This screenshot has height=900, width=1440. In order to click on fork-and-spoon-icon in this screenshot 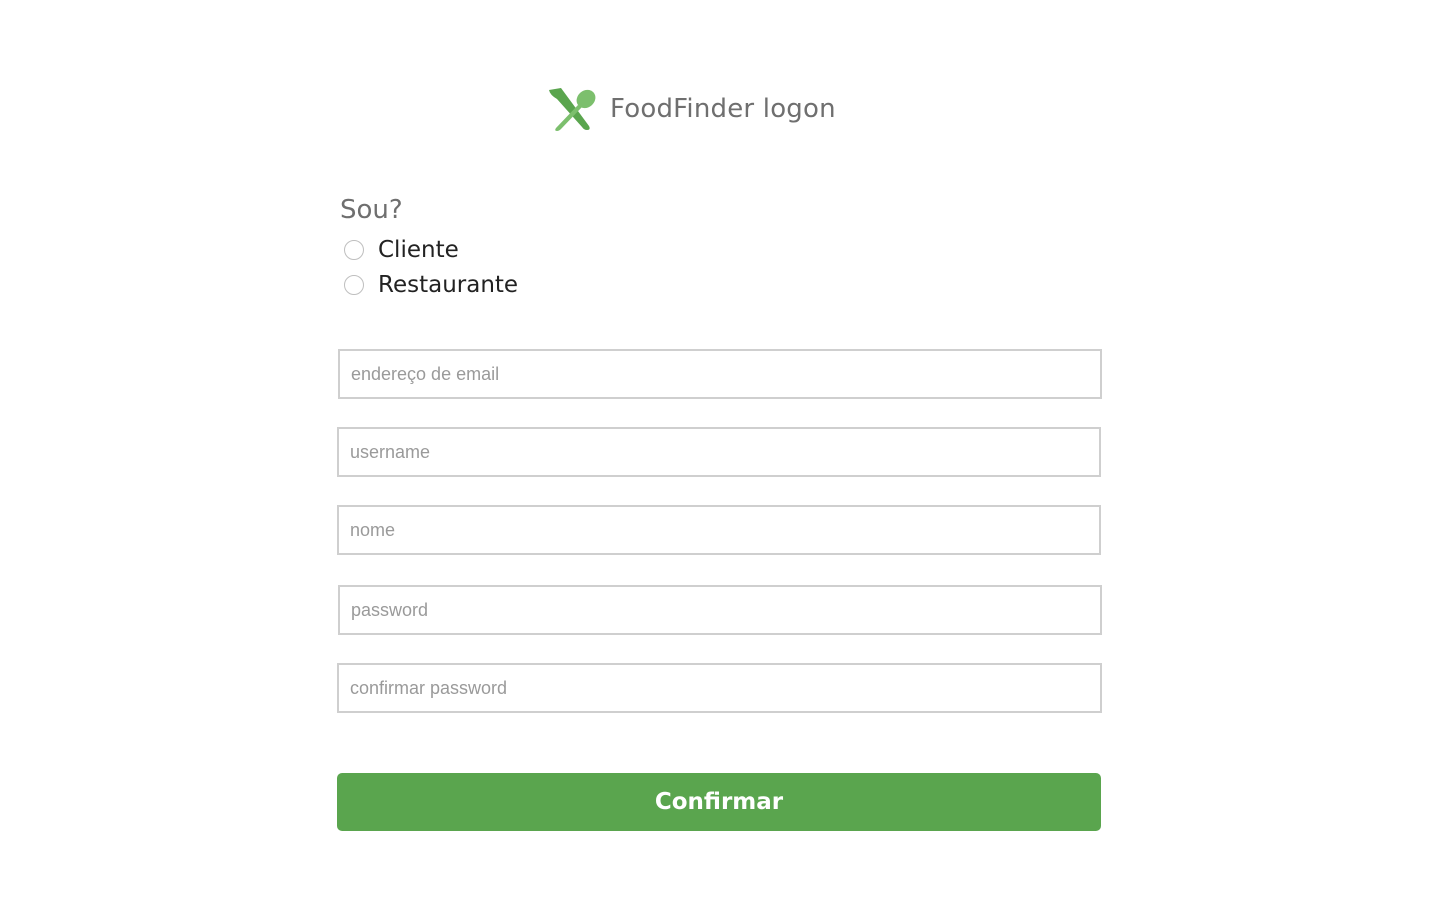, I will do `click(572, 109)`.